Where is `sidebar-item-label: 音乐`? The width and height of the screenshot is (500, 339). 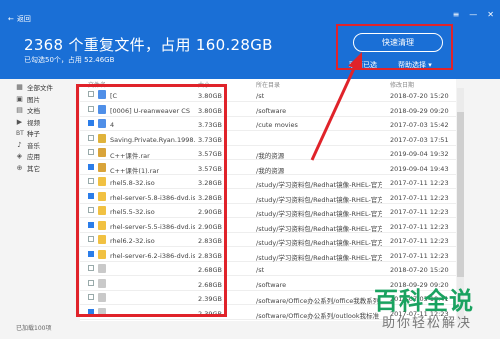 sidebar-item-label: 音乐 is located at coordinates (33, 146).